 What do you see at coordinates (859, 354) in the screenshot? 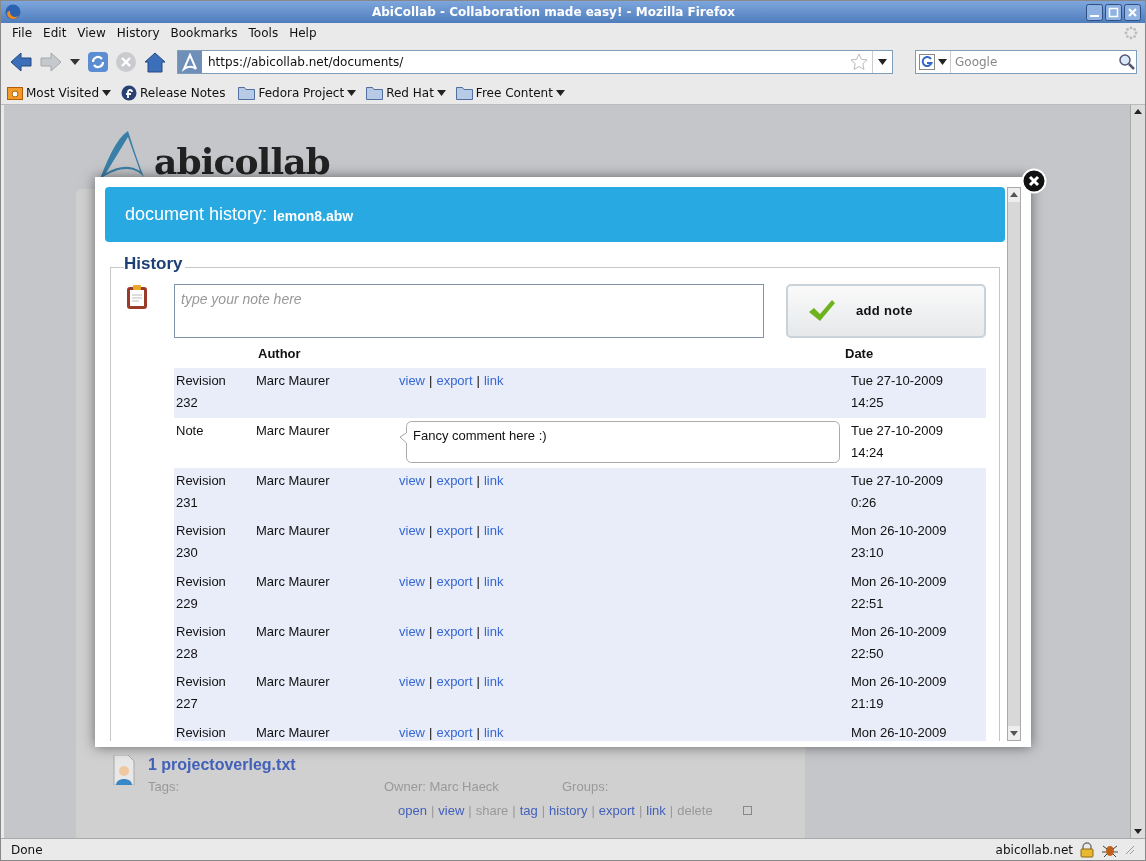
I see `column-header: Date` at bounding box center [859, 354].